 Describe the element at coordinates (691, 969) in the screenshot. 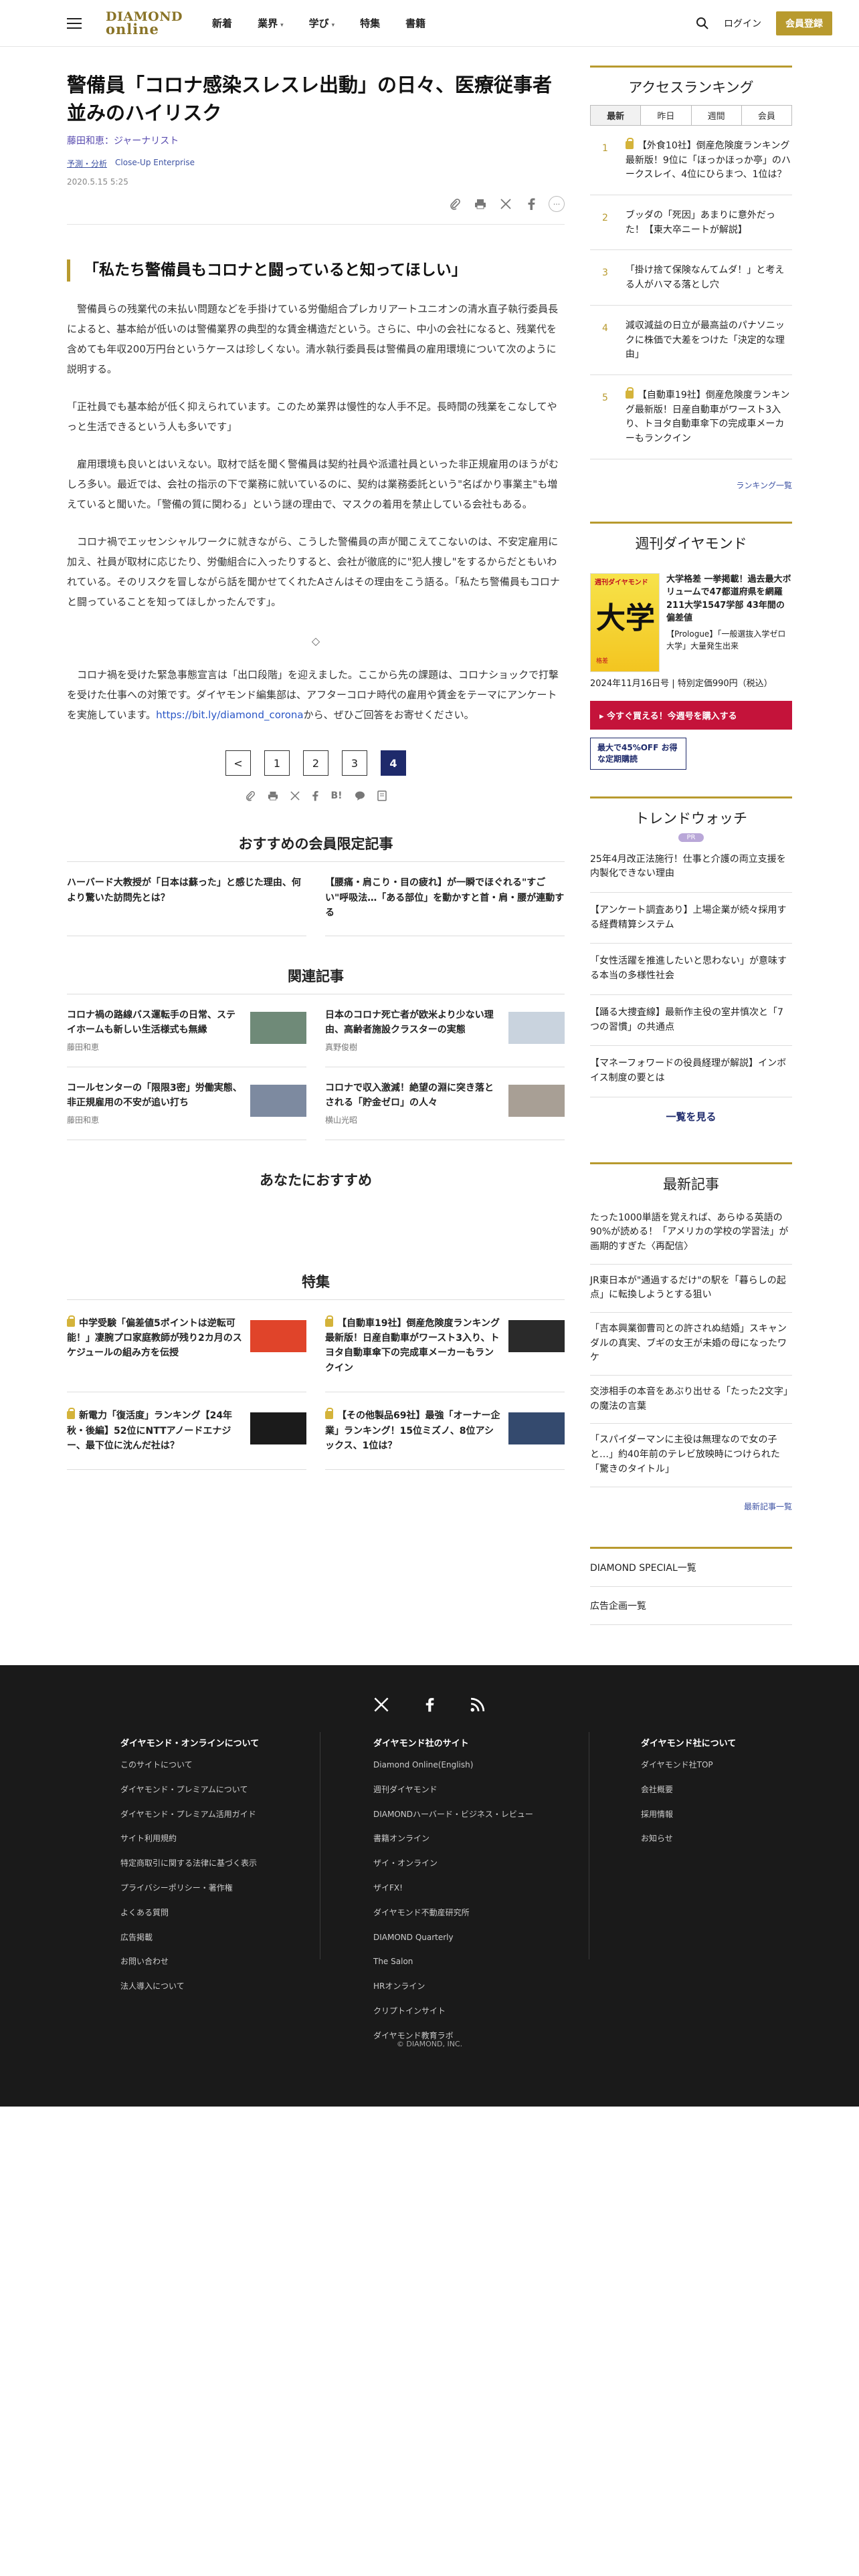

I see `trend-item: 「女性活躍を推進したいと思わない」が意味する本当の多様性社会` at that location.